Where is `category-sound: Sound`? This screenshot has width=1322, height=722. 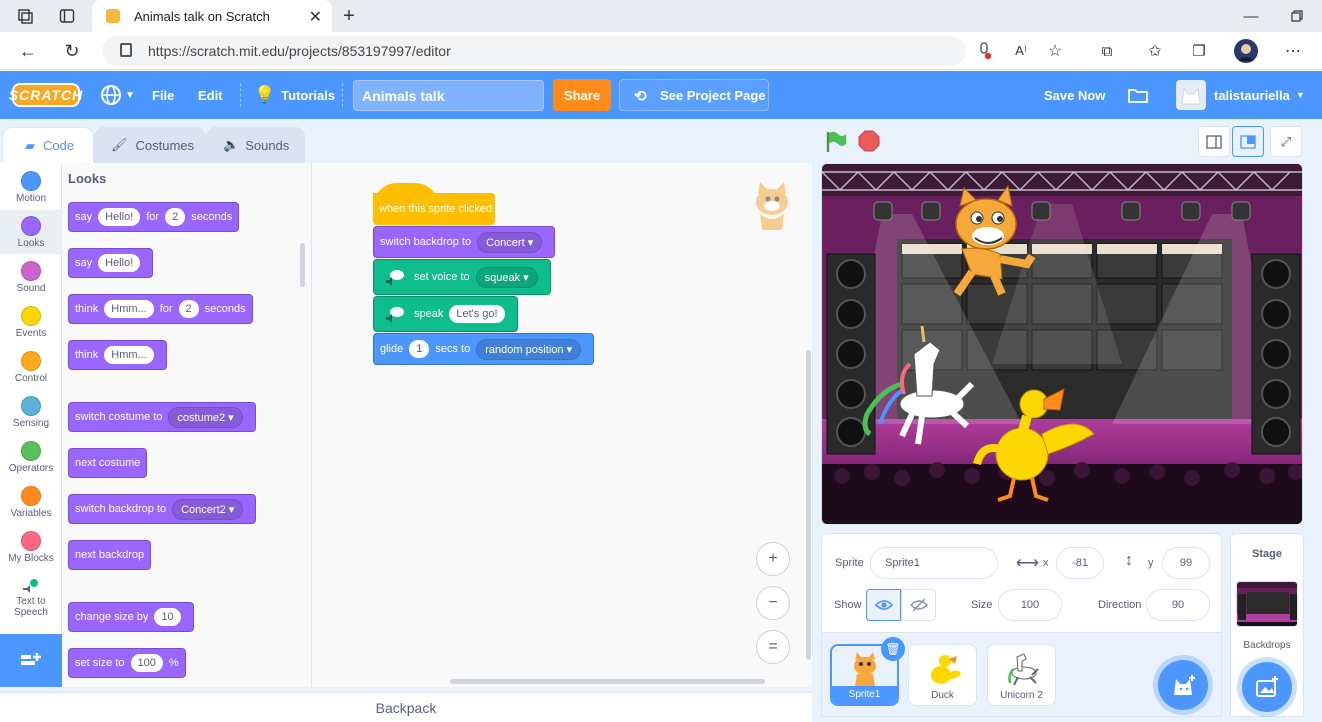
category-sound: Sound is located at coordinates (31, 277).